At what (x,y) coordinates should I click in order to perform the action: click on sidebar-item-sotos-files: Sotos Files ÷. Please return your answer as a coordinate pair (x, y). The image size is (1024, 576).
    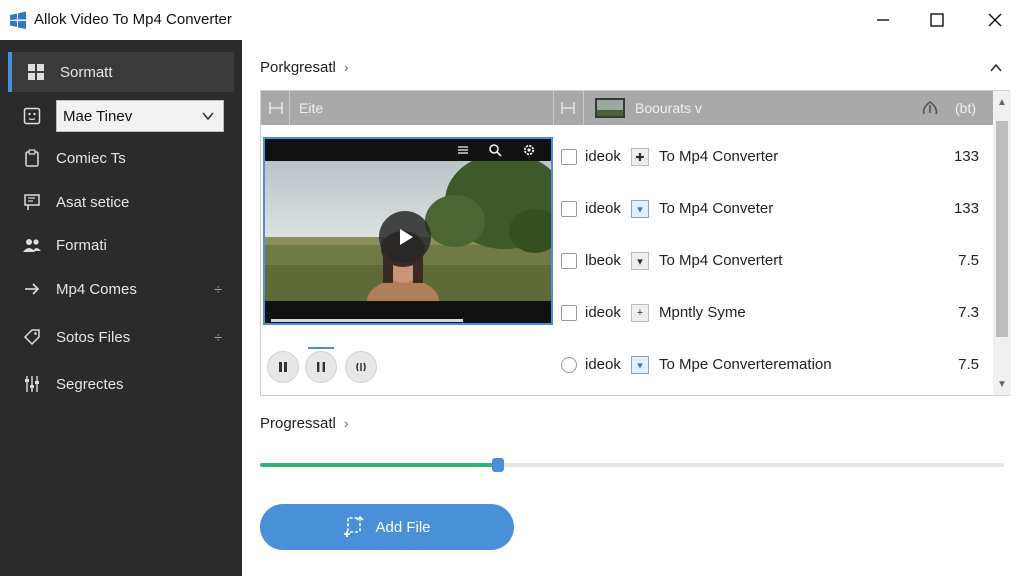
    Looking at the image, I should click on (121, 337).